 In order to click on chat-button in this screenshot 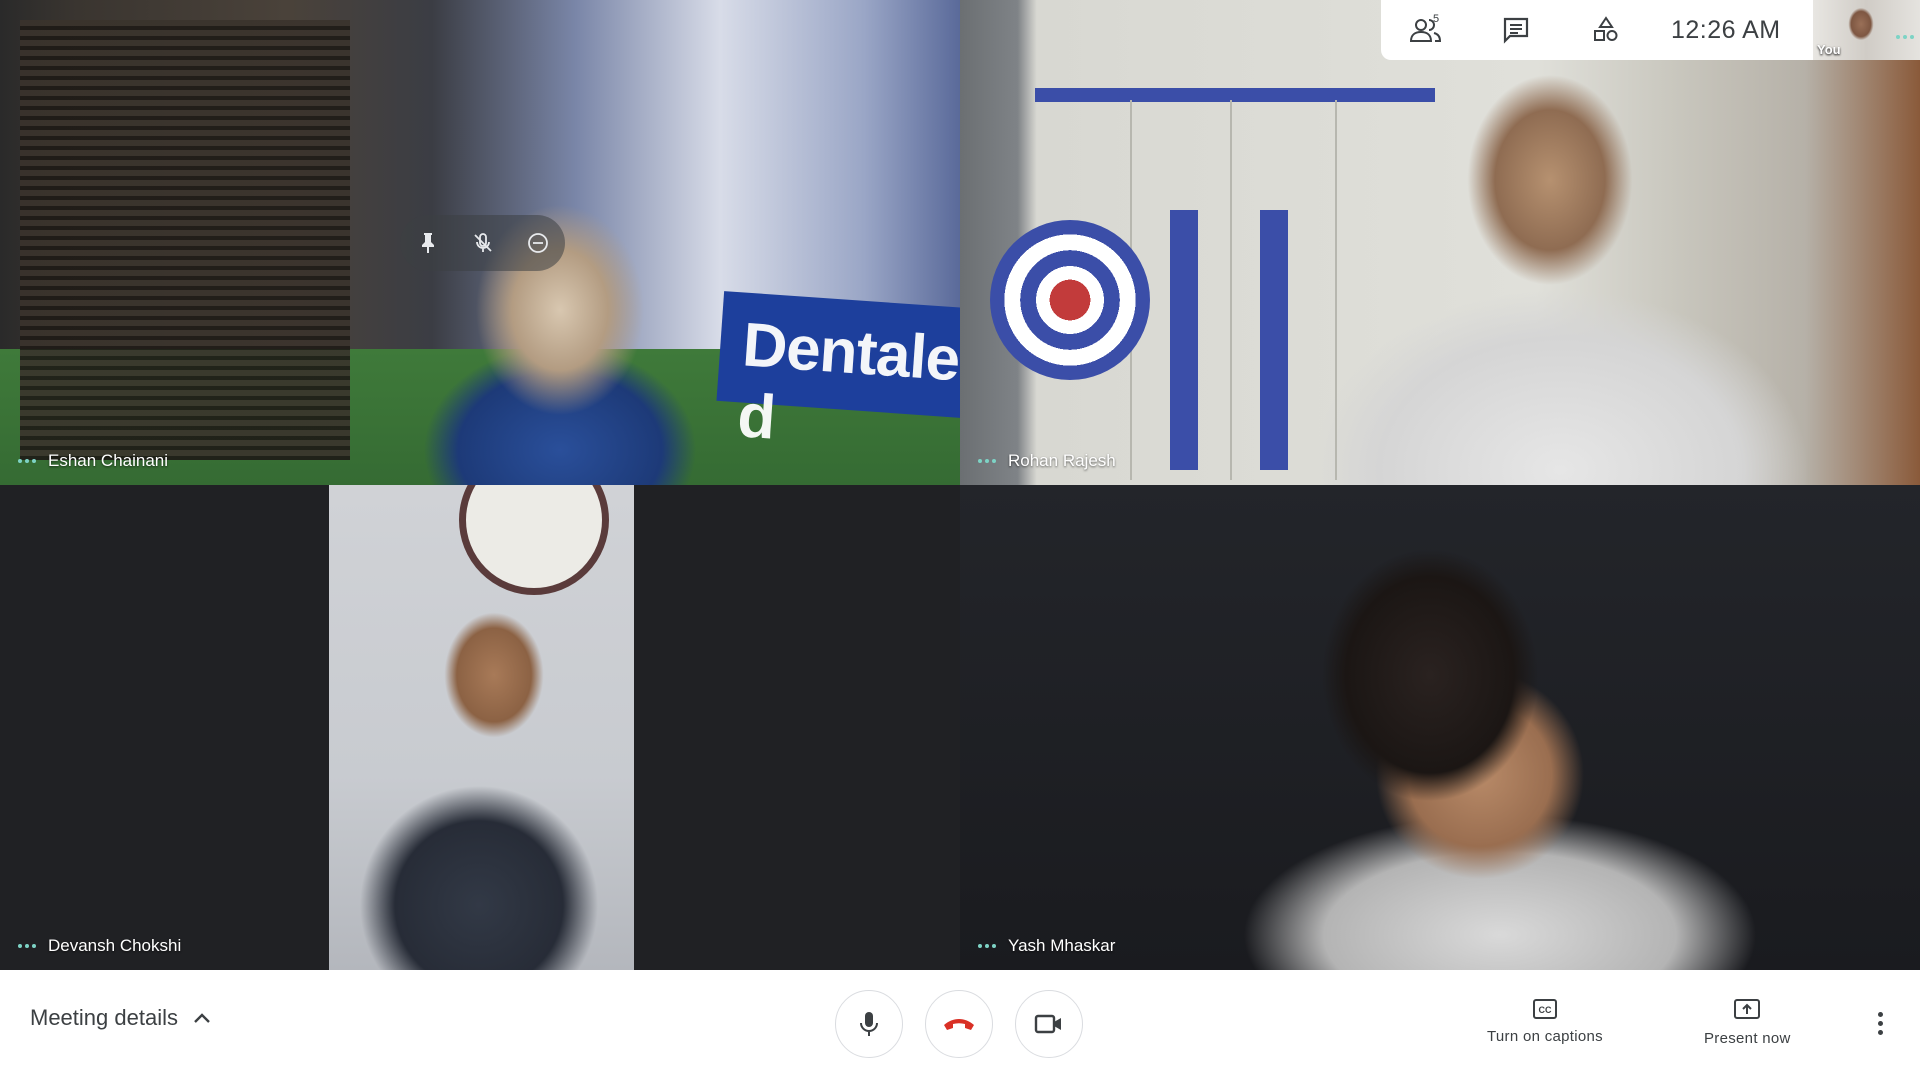, I will do `click(1516, 30)`.